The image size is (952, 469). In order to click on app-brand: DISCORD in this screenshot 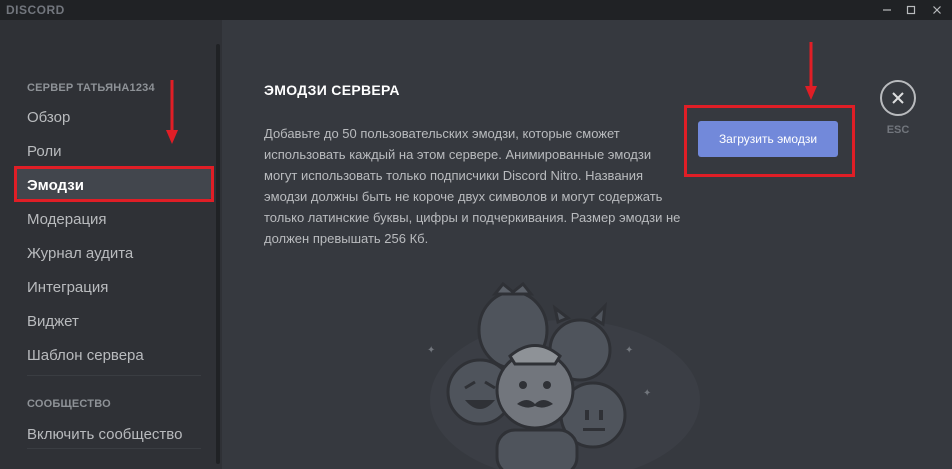, I will do `click(35, 10)`.